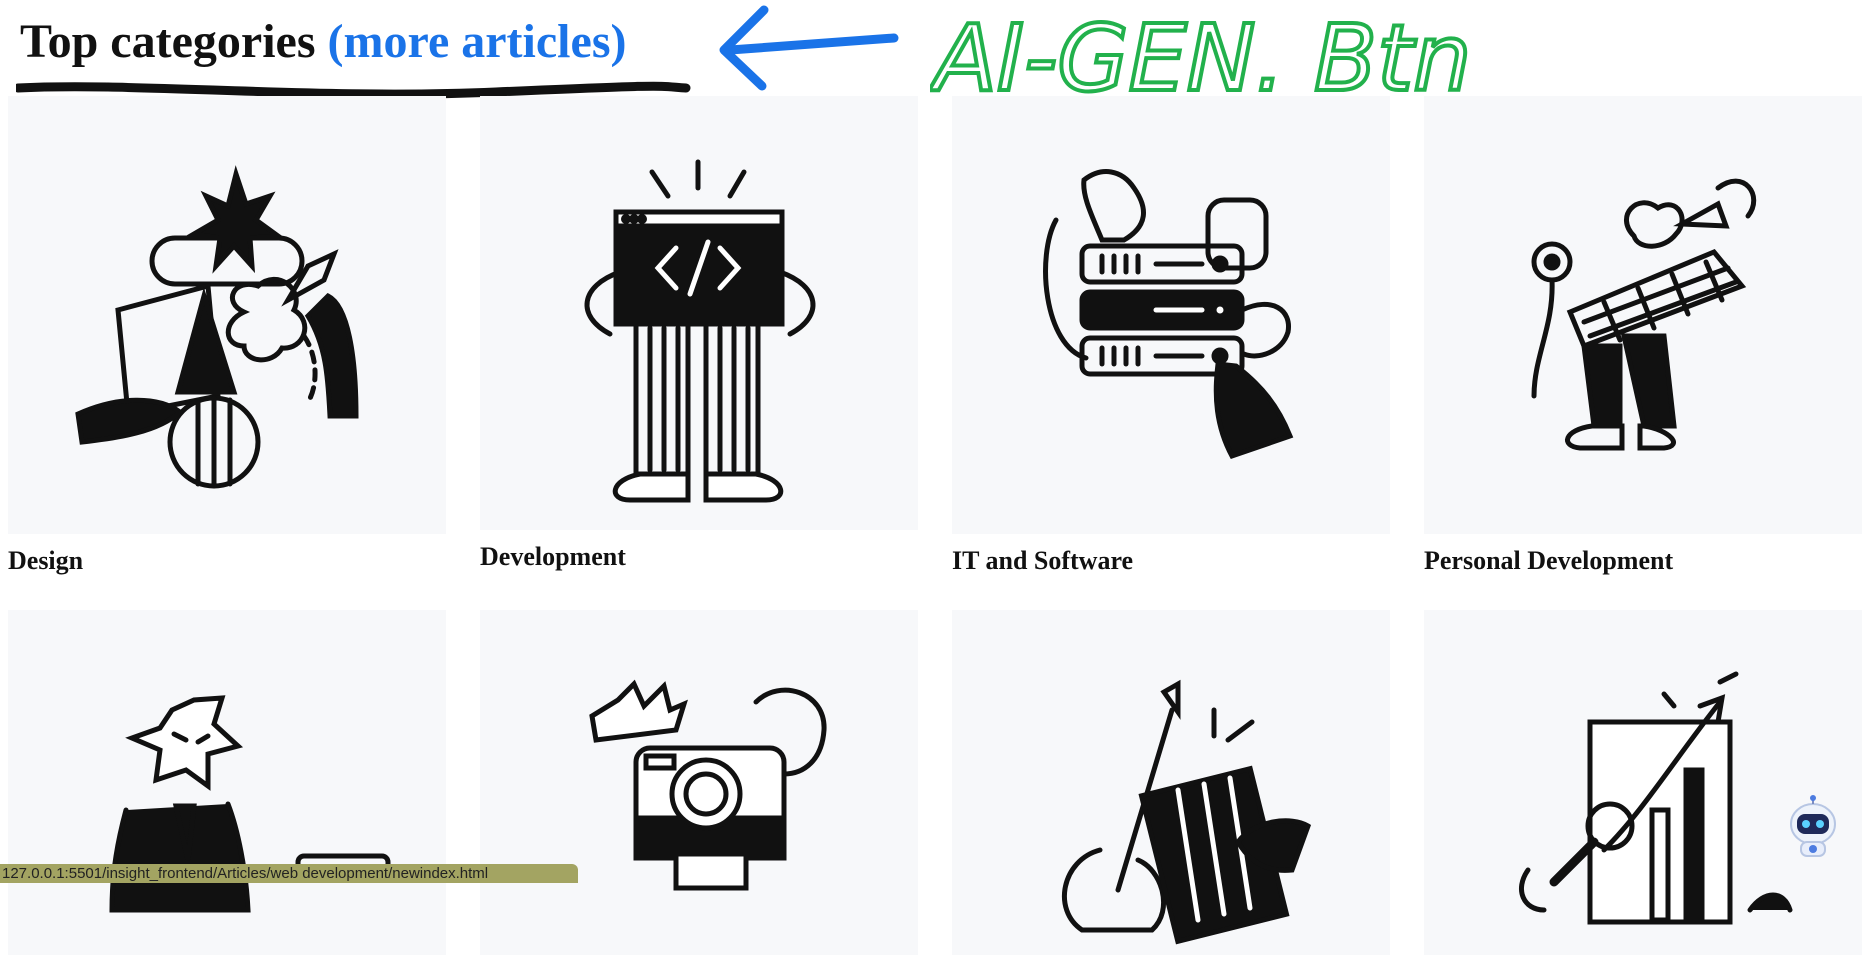 Image resolution: width=1868 pixels, height=955 pixels. I want to click on chart-magnifier-illustration, so click(1643, 782).